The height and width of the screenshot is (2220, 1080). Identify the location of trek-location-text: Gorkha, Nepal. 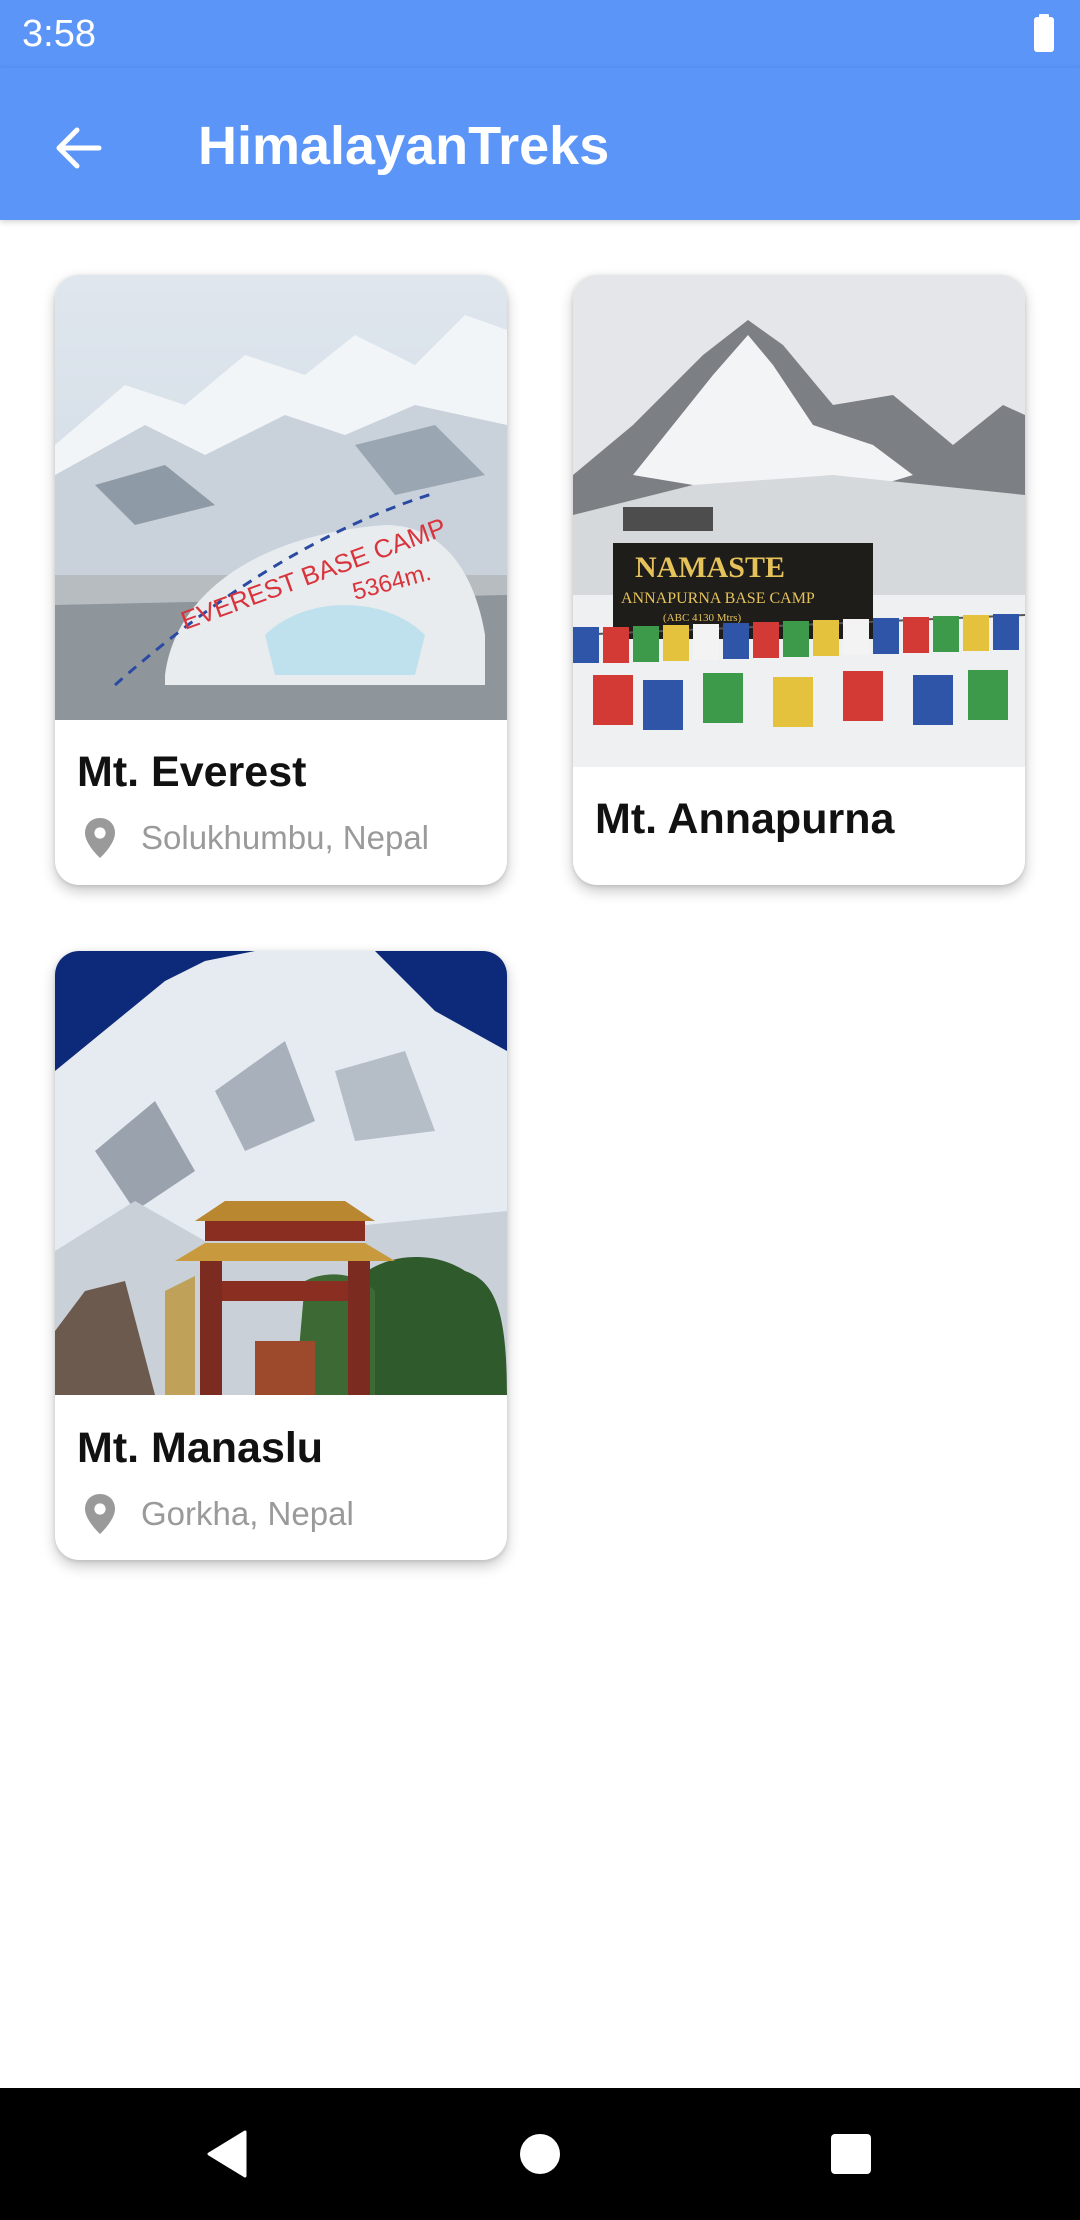
(247, 1513).